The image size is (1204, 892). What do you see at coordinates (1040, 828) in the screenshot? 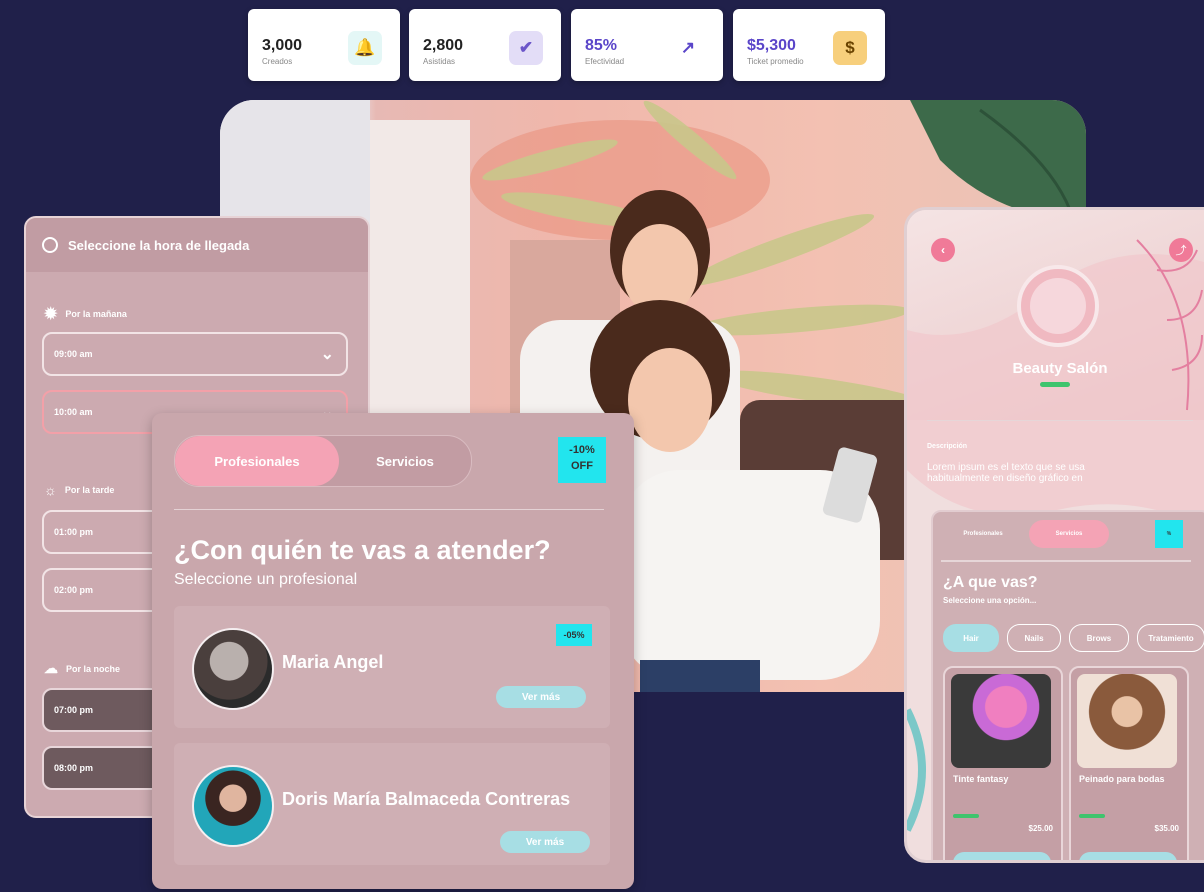
I see `product-price: $25.00` at bounding box center [1040, 828].